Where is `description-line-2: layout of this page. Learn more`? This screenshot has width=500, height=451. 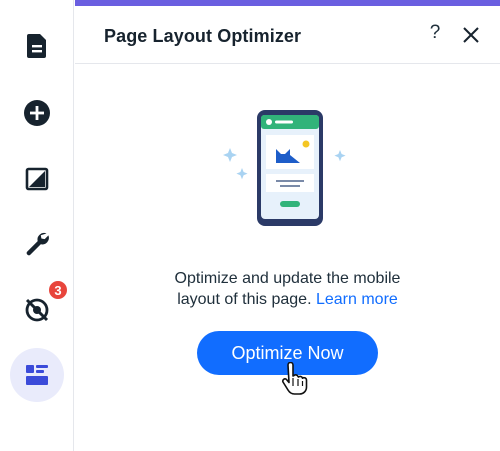 description-line-2: layout of this page. Learn more is located at coordinates (287, 299).